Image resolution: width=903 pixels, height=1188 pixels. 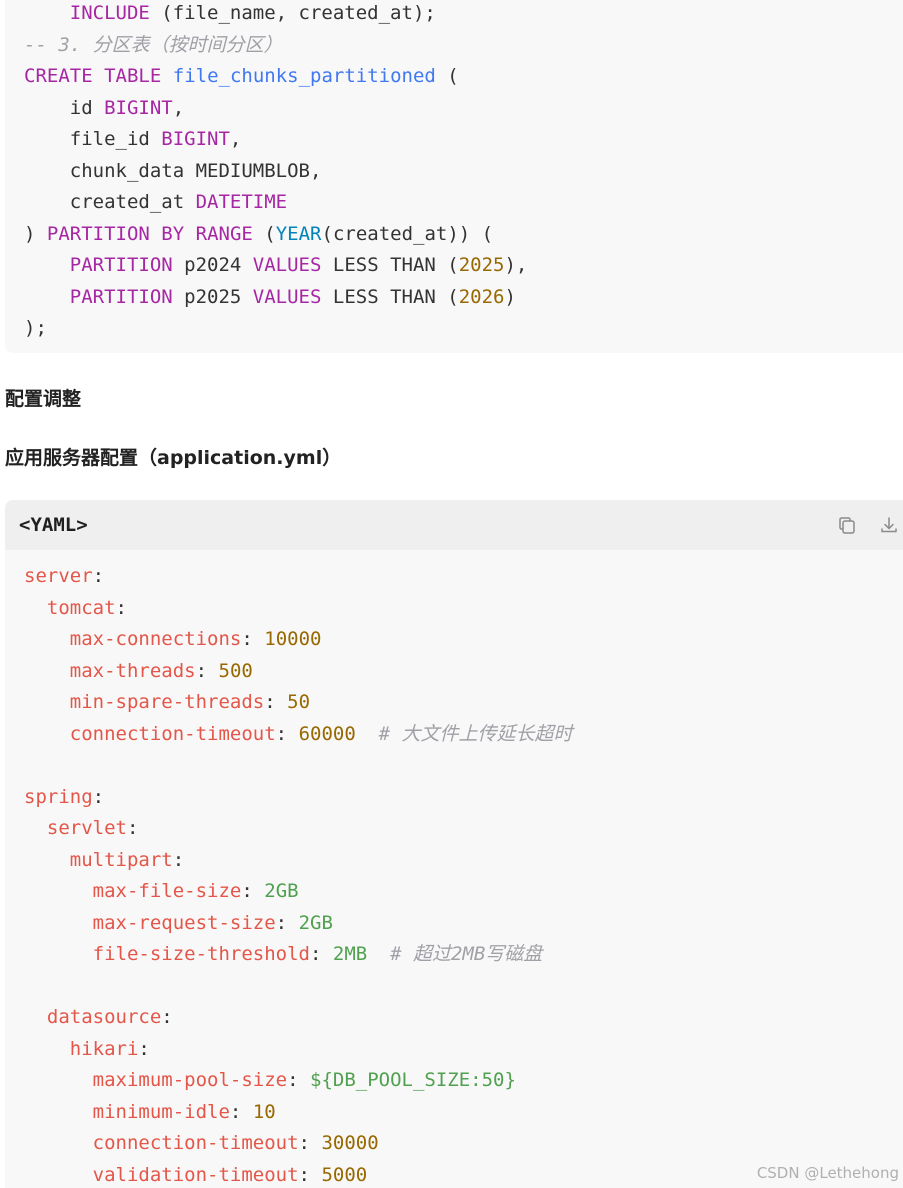 What do you see at coordinates (344, 1174) in the screenshot?
I see `code-token: 5000` at bounding box center [344, 1174].